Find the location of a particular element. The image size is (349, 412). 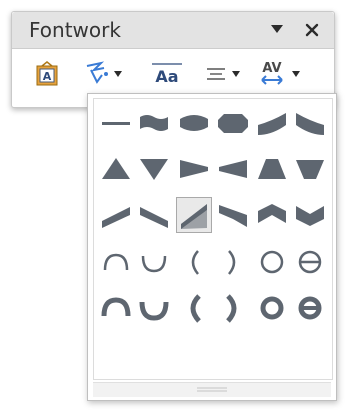

fade-right-icon is located at coordinates (194, 169).